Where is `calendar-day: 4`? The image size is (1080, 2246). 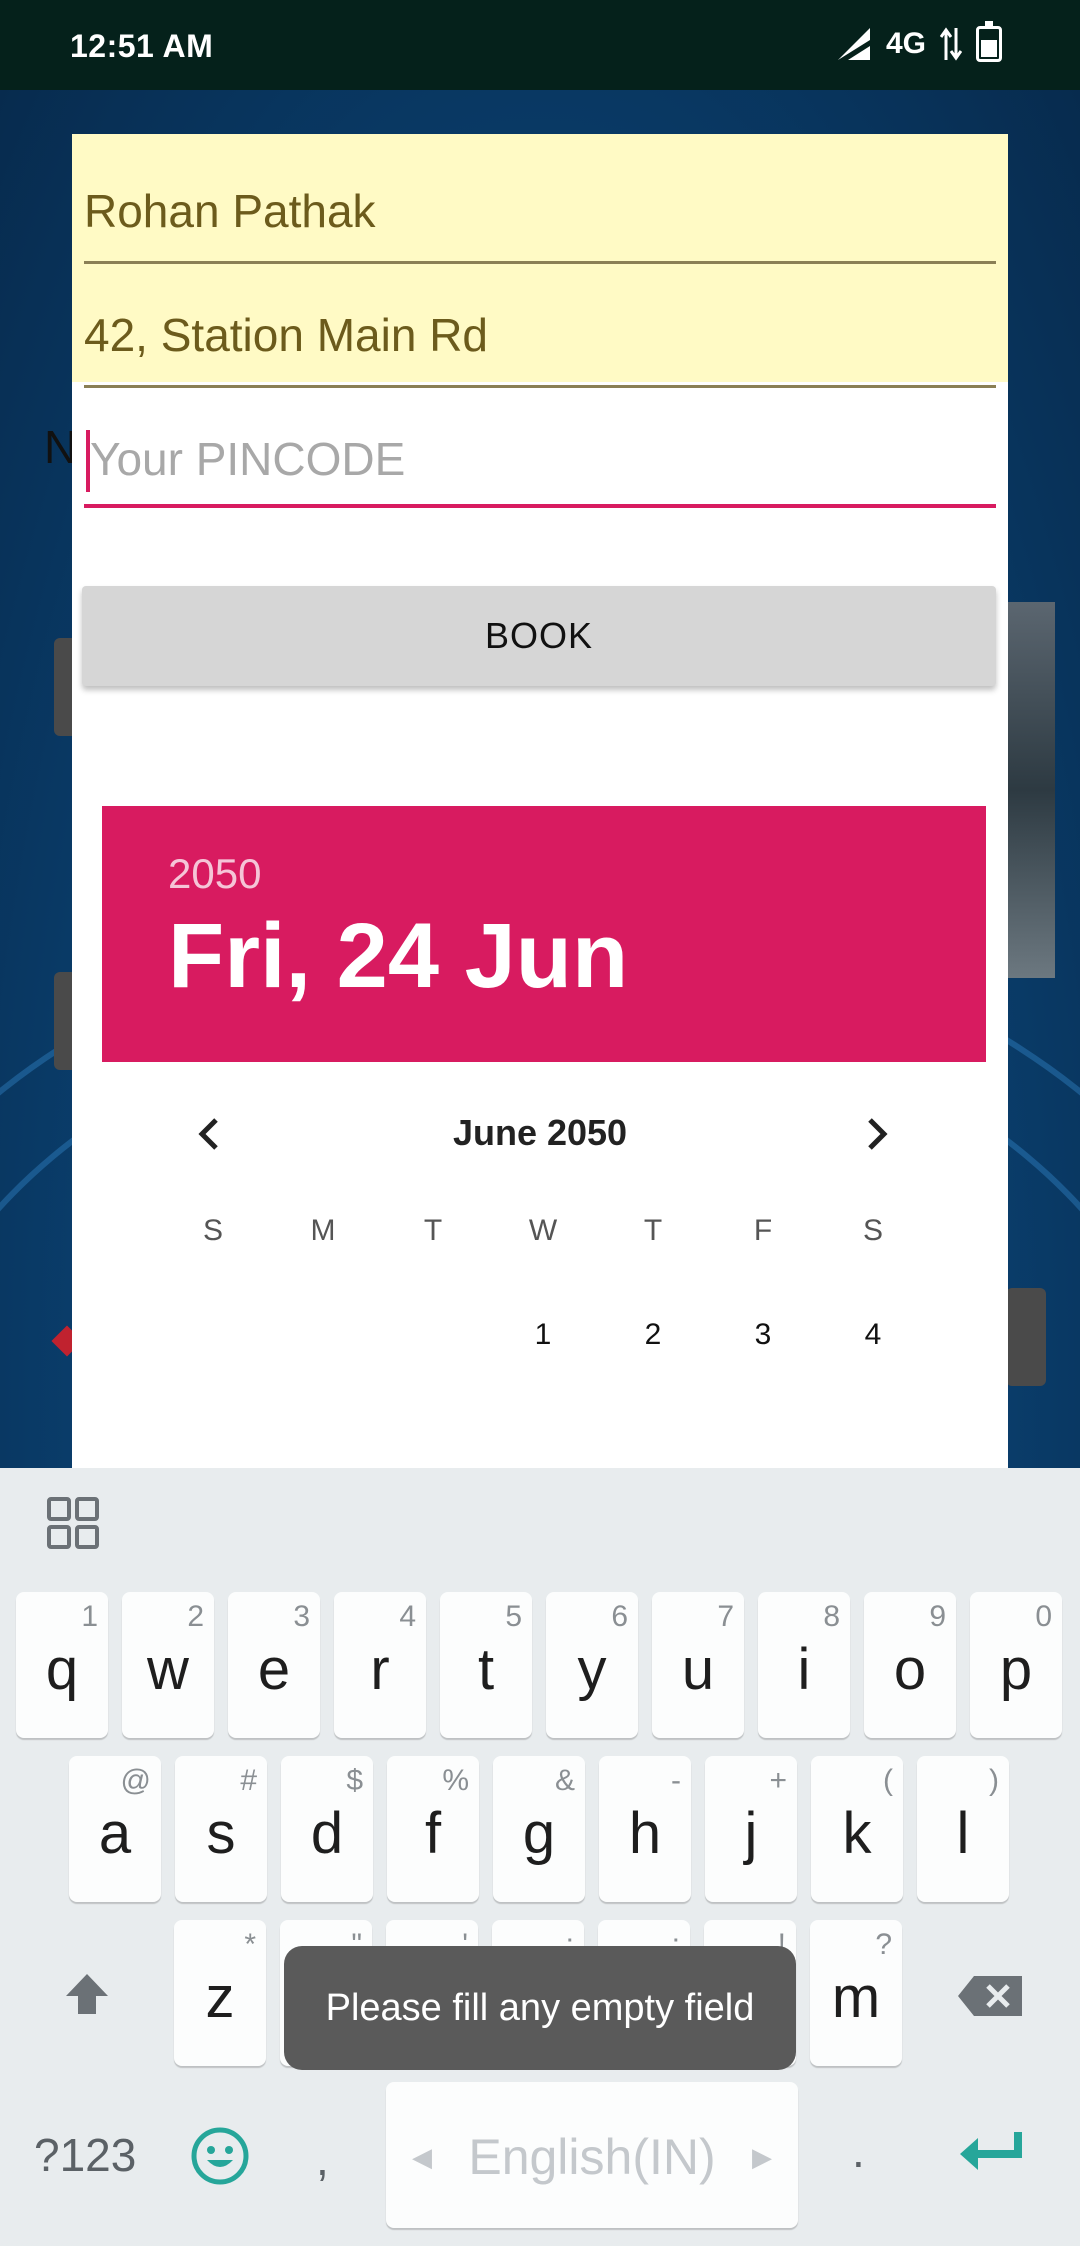
calendar-day: 4 is located at coordinates (873, 1335).